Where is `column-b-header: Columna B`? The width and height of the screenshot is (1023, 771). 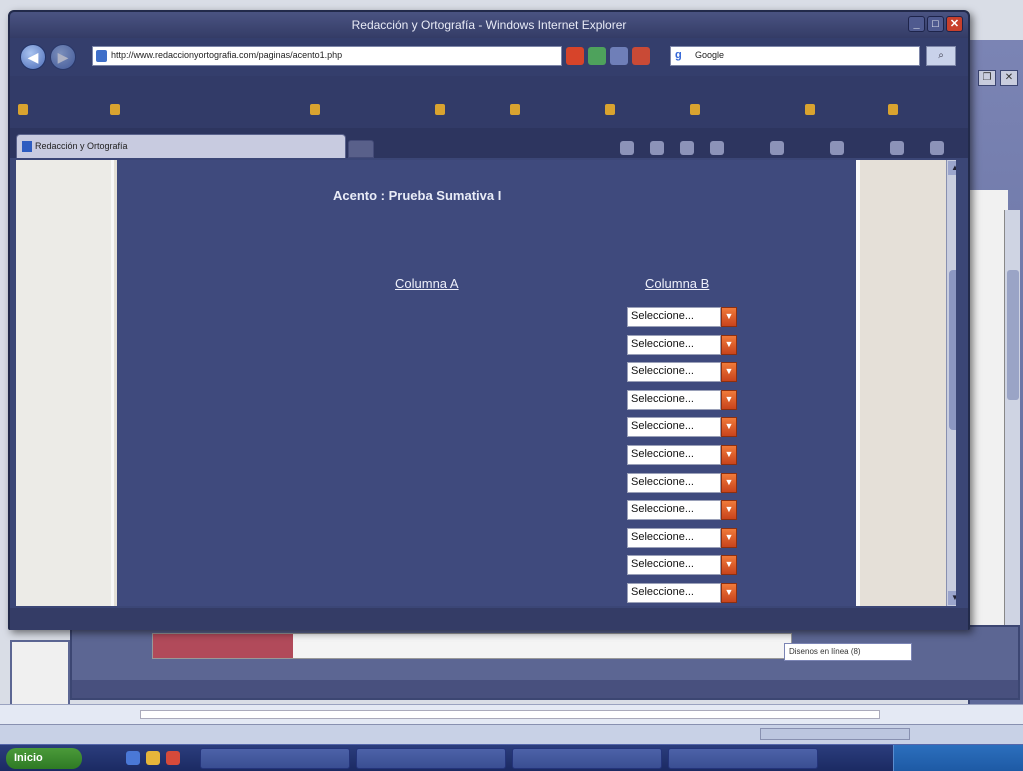
column-b-header: Columna B is located at coordinates (677, 283).